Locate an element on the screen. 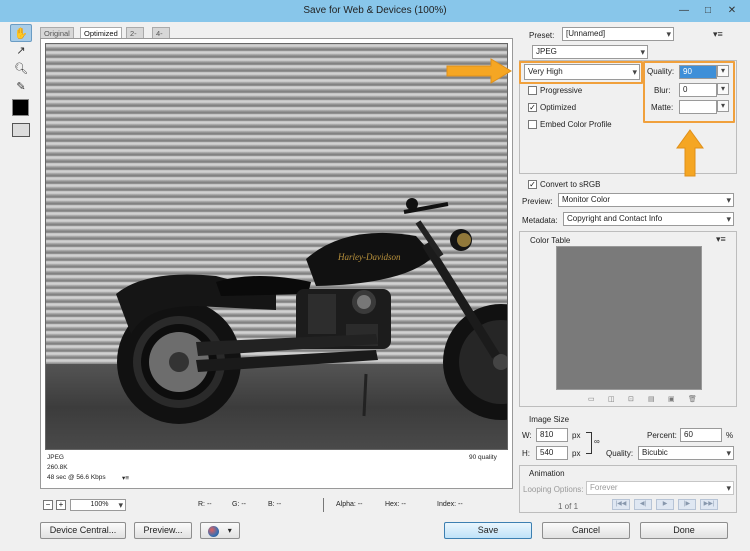 This screenshot has height=551, width=750. settings-menu-icon: ▾≡ is located at coordinates (718, 34).